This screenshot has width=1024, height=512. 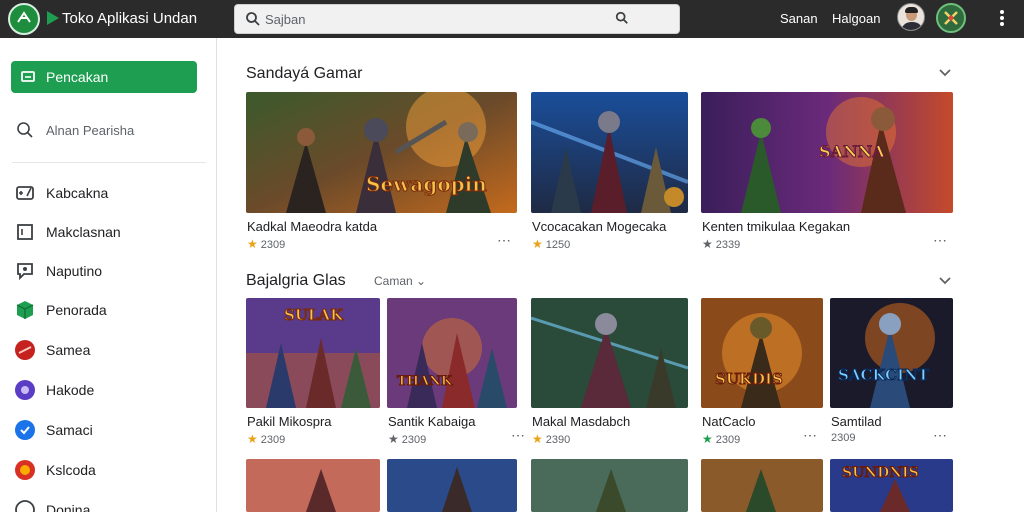 I want to click on topbar-link-1: Sanan, so click(x=799, y=18).